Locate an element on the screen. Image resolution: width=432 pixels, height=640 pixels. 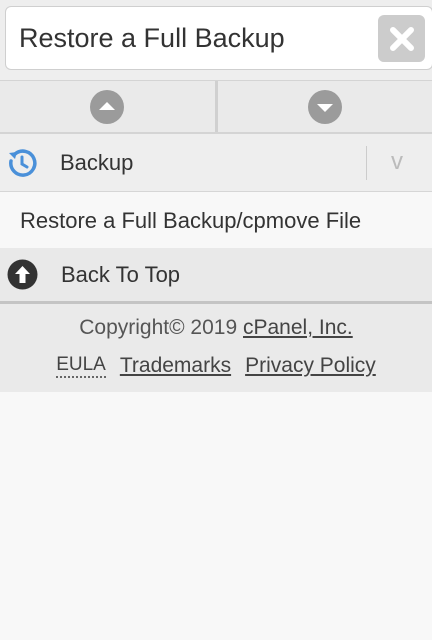
result-navigation is located at coordinates (216, 107).